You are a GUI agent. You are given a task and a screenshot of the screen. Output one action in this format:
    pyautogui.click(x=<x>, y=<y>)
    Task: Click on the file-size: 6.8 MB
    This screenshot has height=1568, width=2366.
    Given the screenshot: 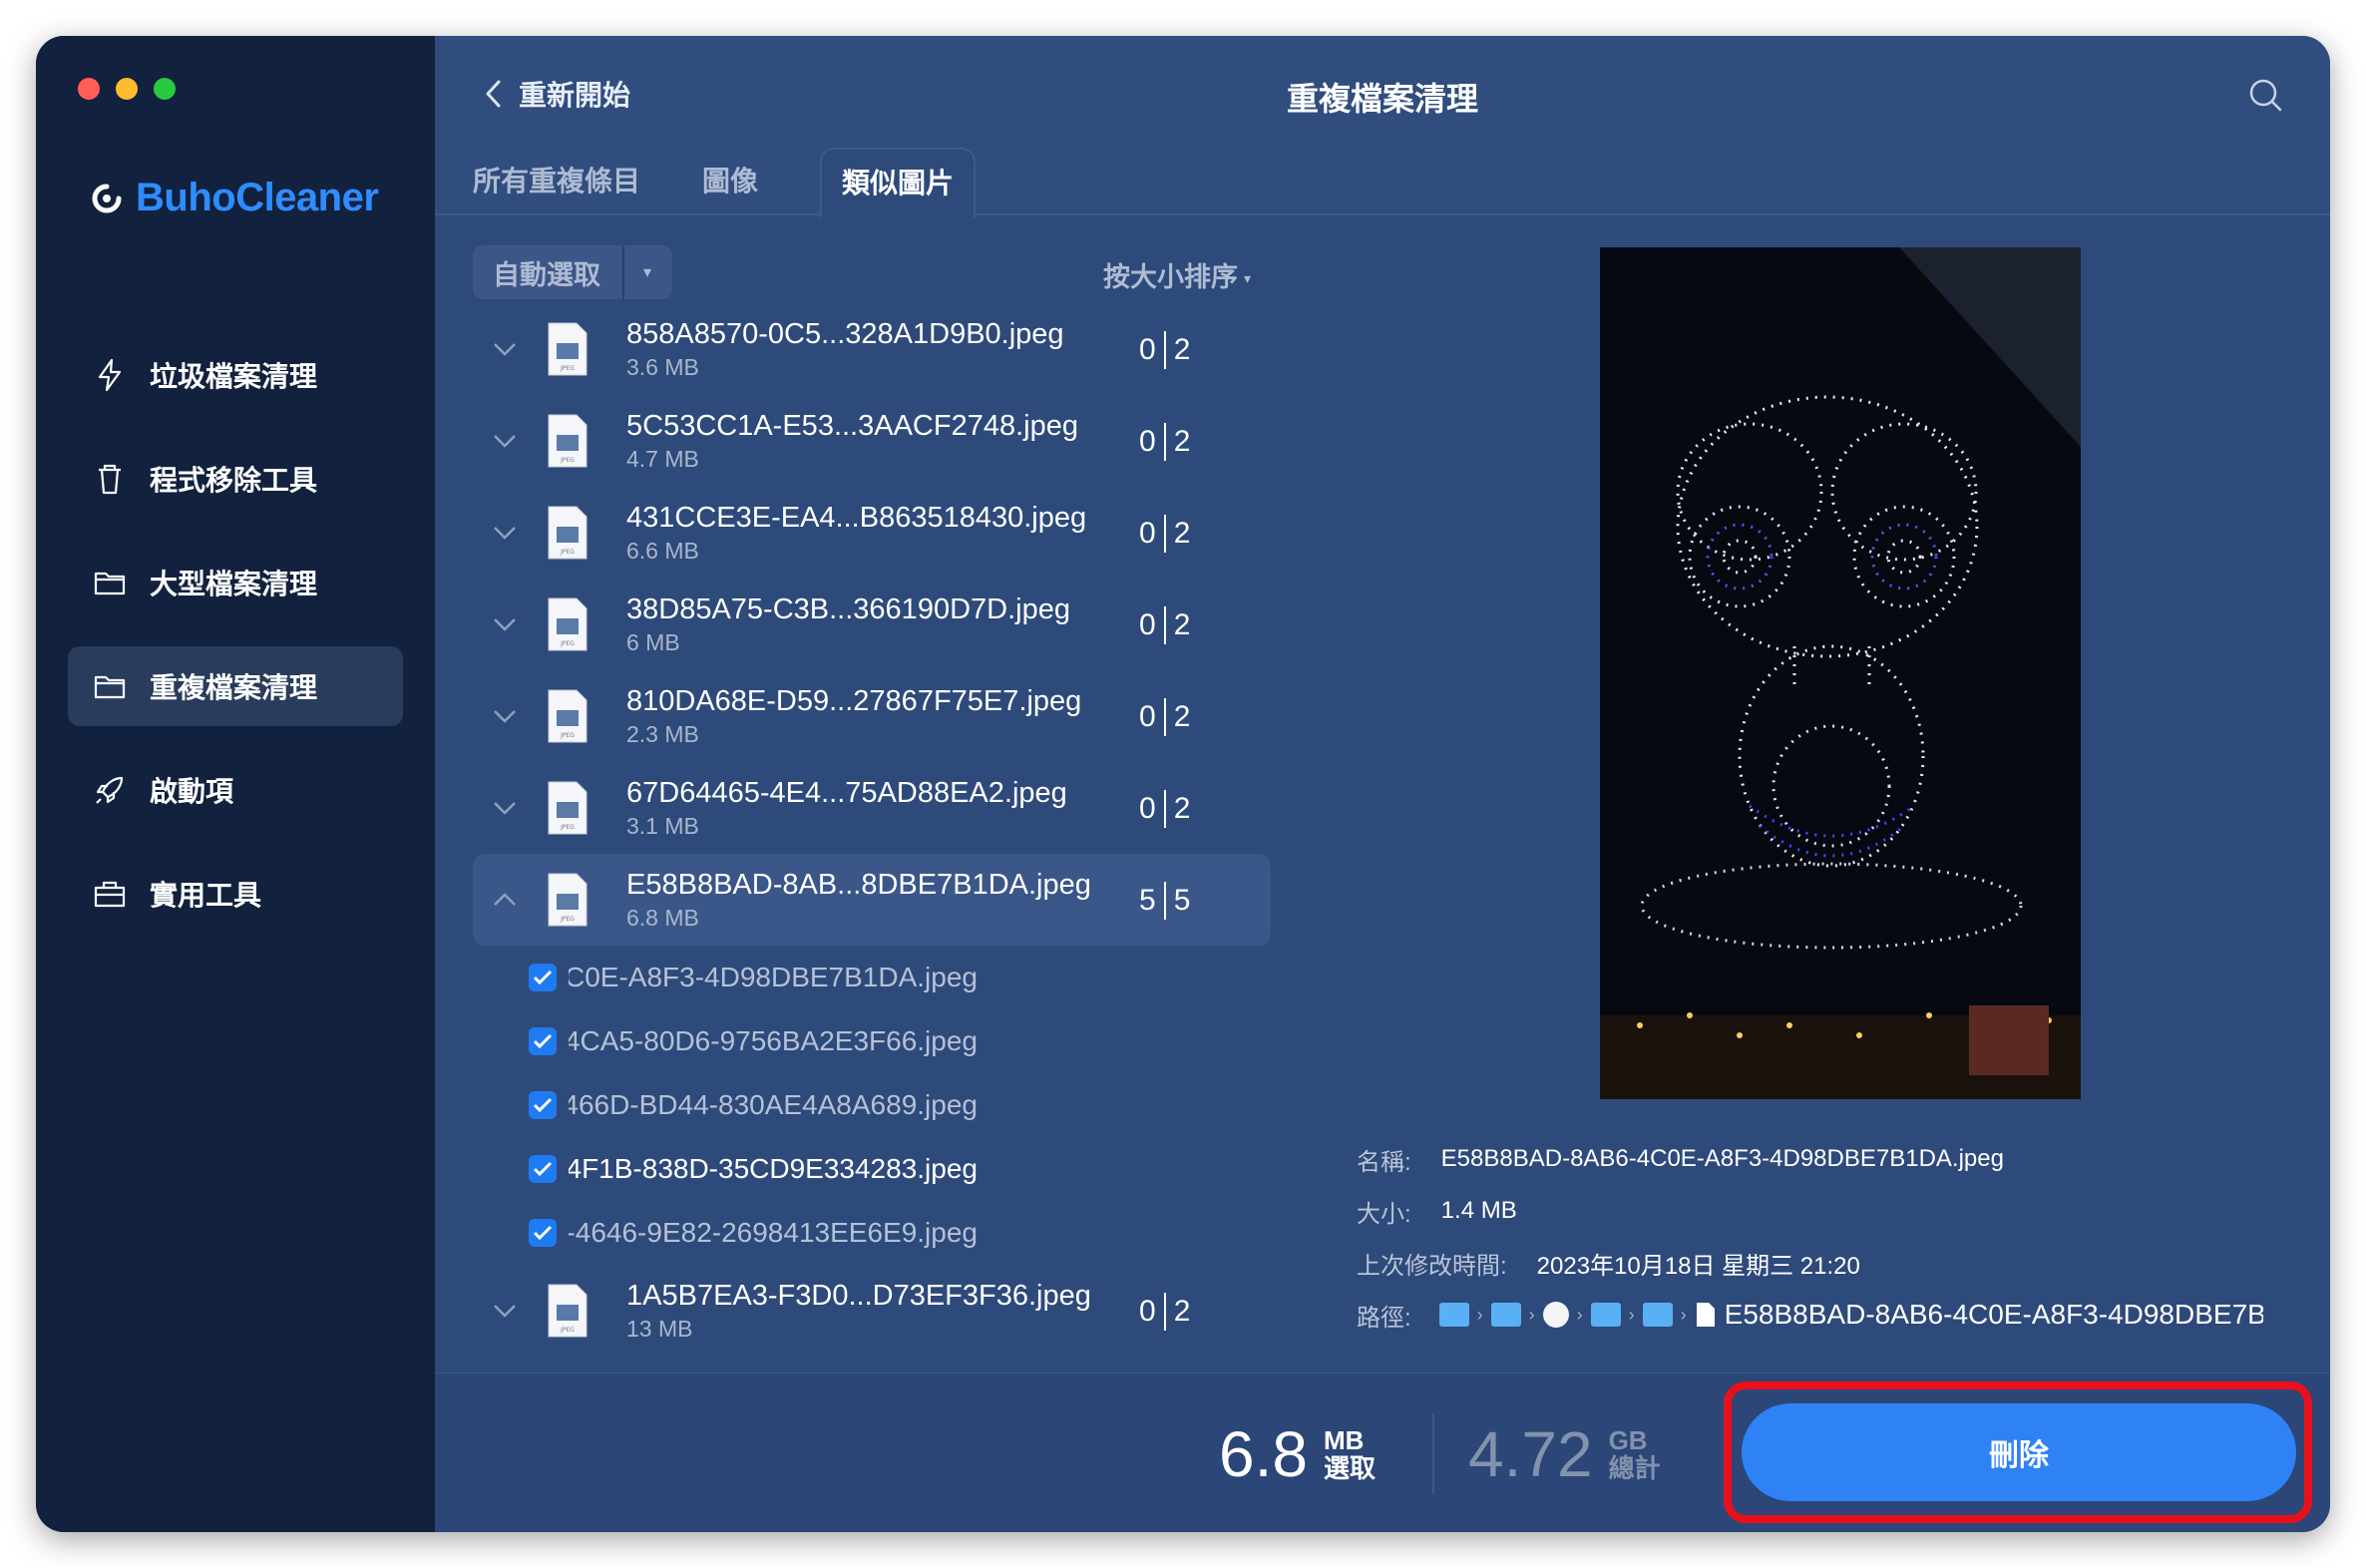 What is the action you would take?
    pyautogui.click(x=663, y=918)
    